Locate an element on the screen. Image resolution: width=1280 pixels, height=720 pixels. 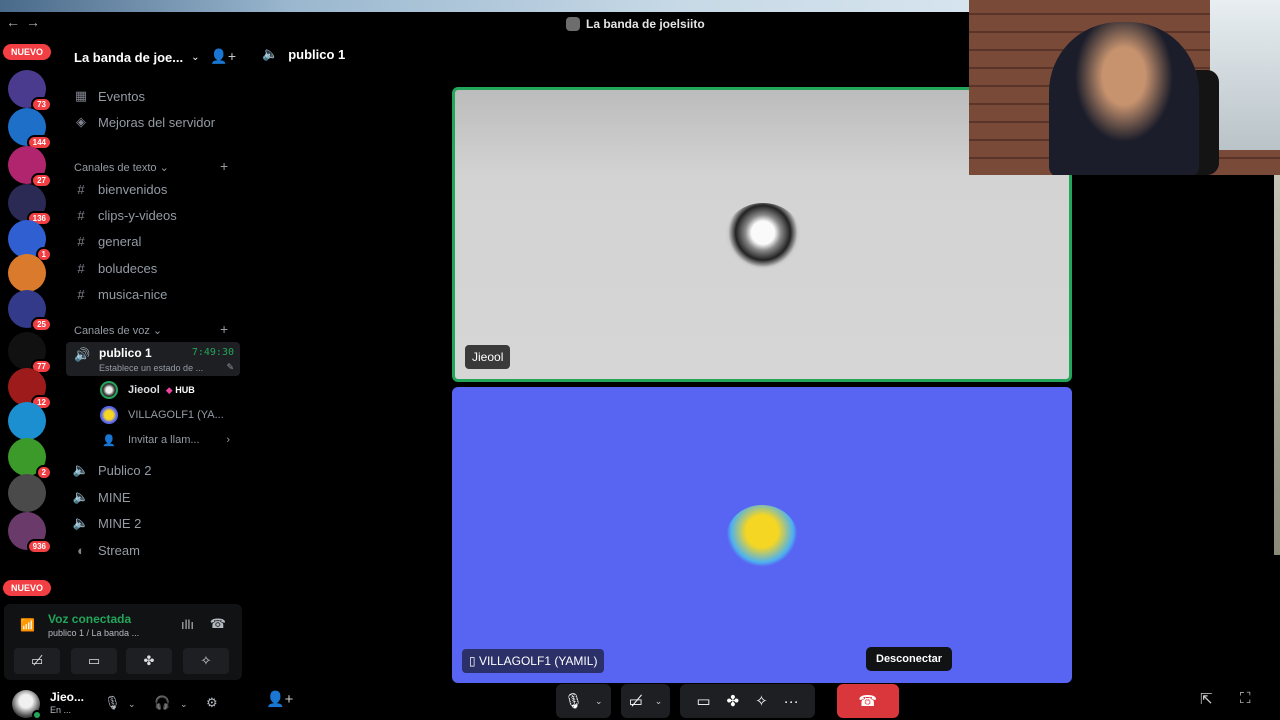
channel-label: general is located at coordinates (120, 241).